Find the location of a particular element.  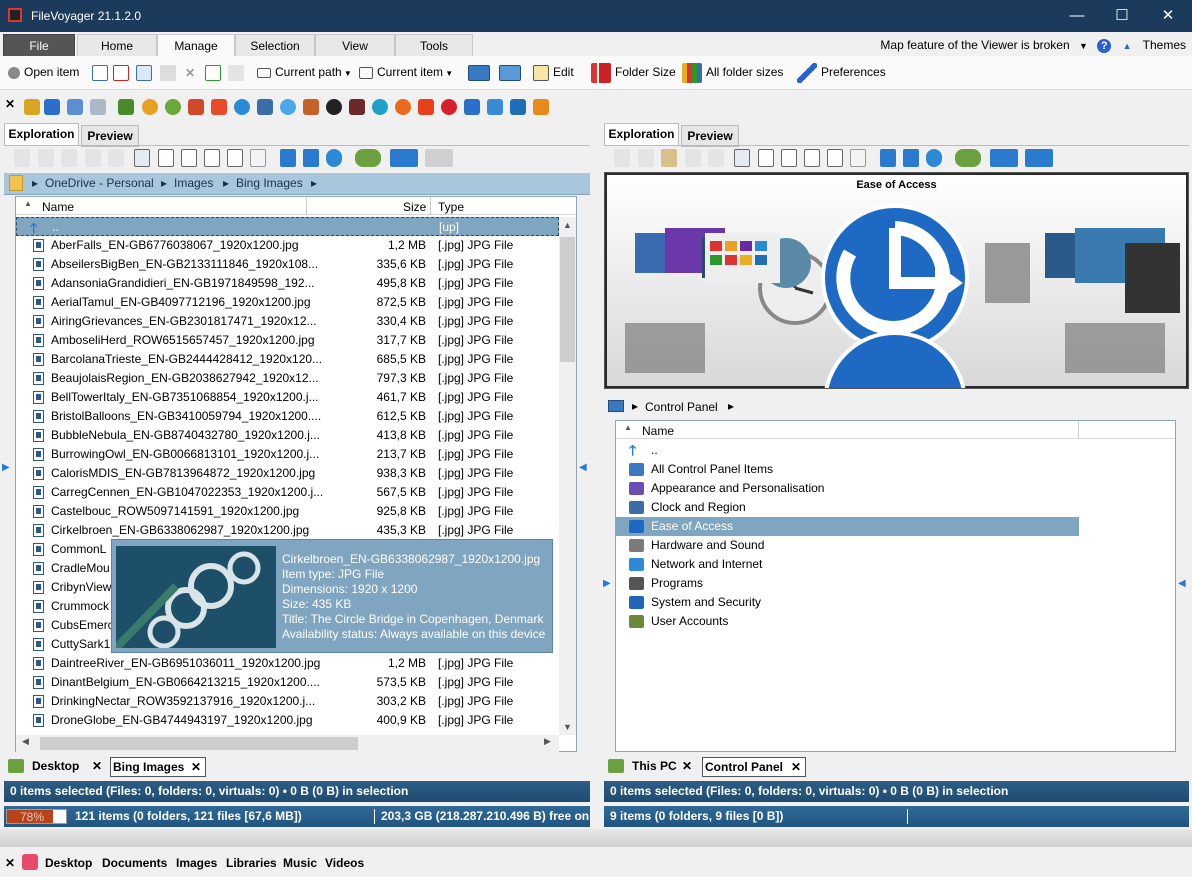

viewer-launcher-icon is located at coordinates (518, 107).